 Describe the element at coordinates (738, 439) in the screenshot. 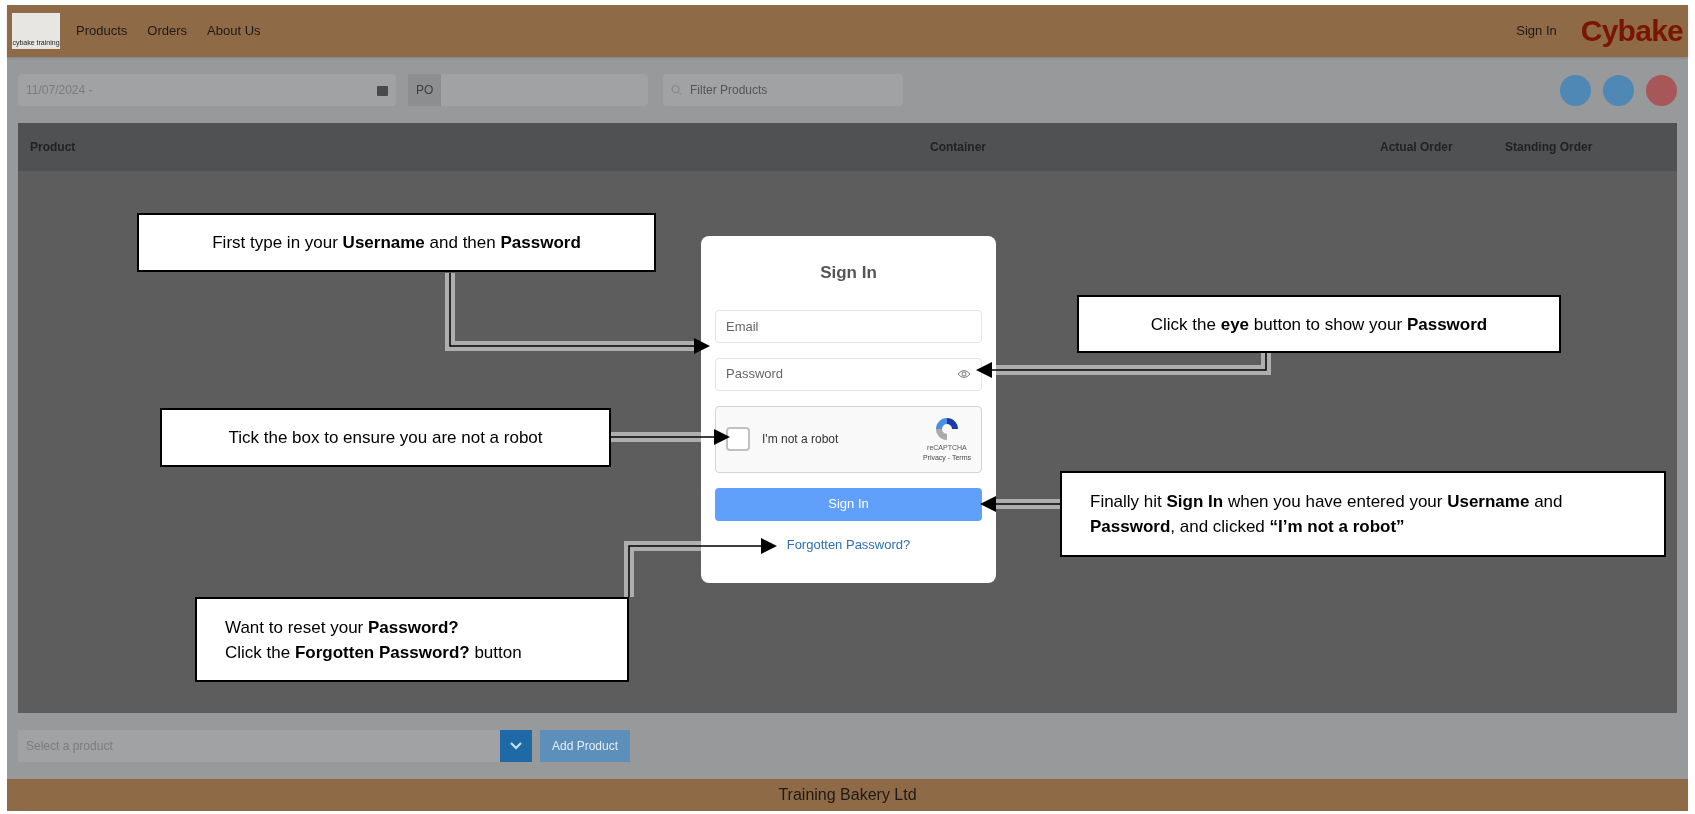

I see `captcha-checkbox` at that location.